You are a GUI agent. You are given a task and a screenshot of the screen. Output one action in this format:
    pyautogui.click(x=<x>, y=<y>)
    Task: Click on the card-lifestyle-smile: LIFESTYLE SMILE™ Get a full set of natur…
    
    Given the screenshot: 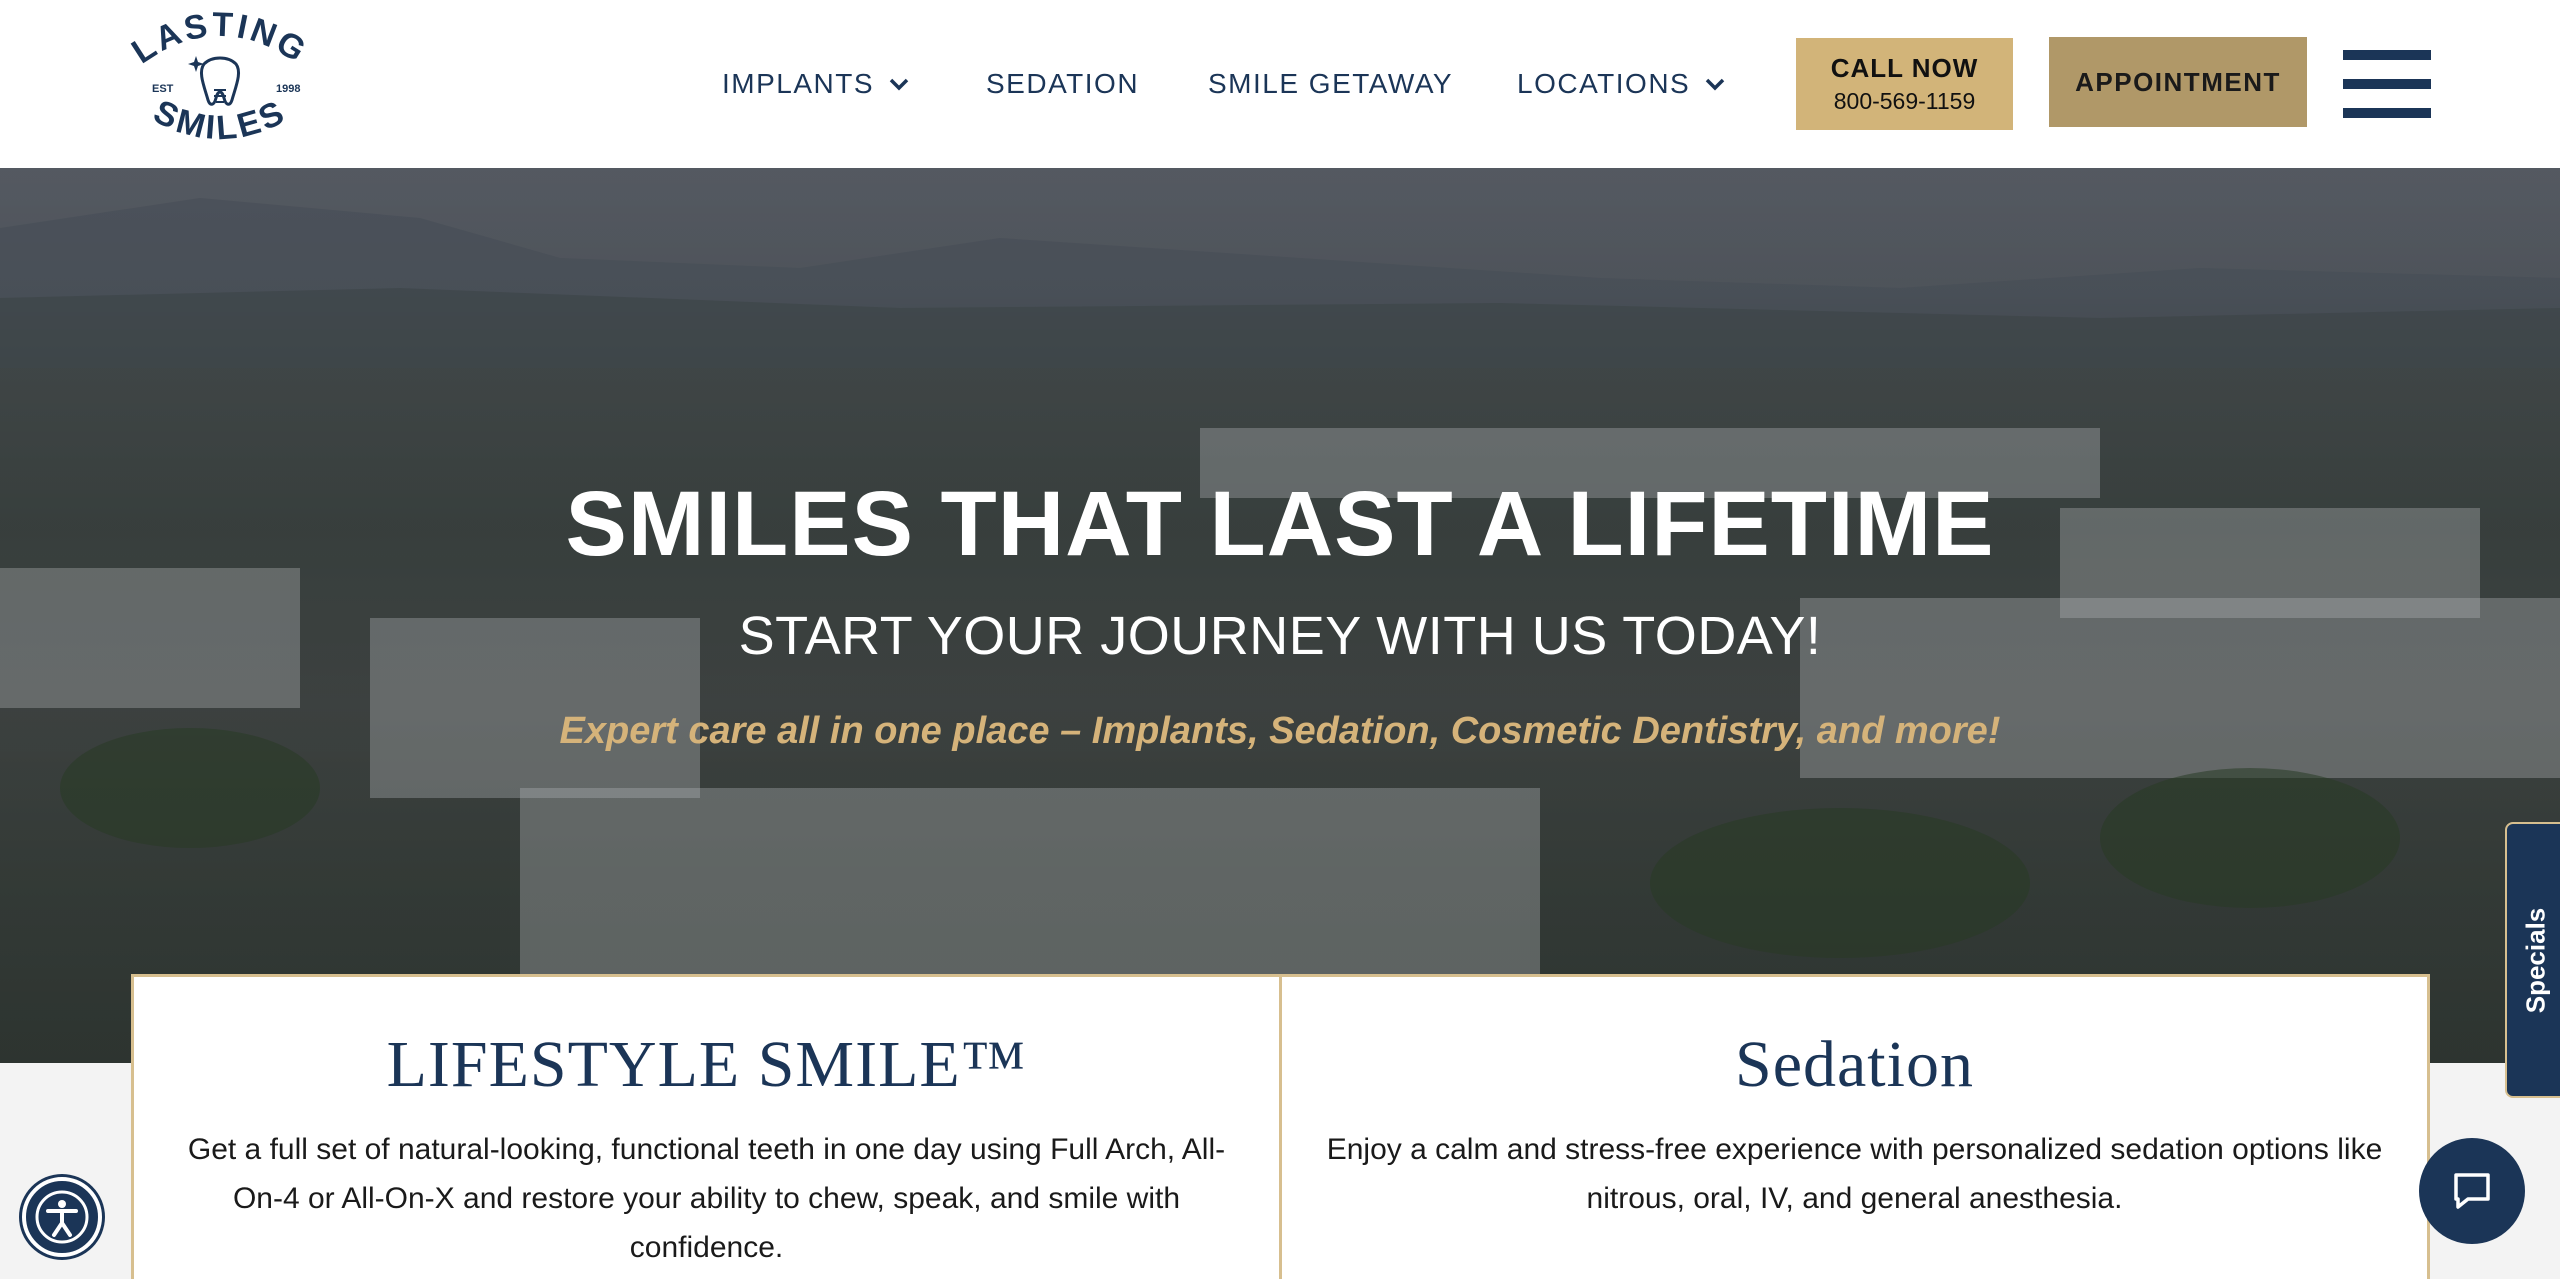 What is the action you would take?
    pyautogui.click(x=706, y=1128)
    